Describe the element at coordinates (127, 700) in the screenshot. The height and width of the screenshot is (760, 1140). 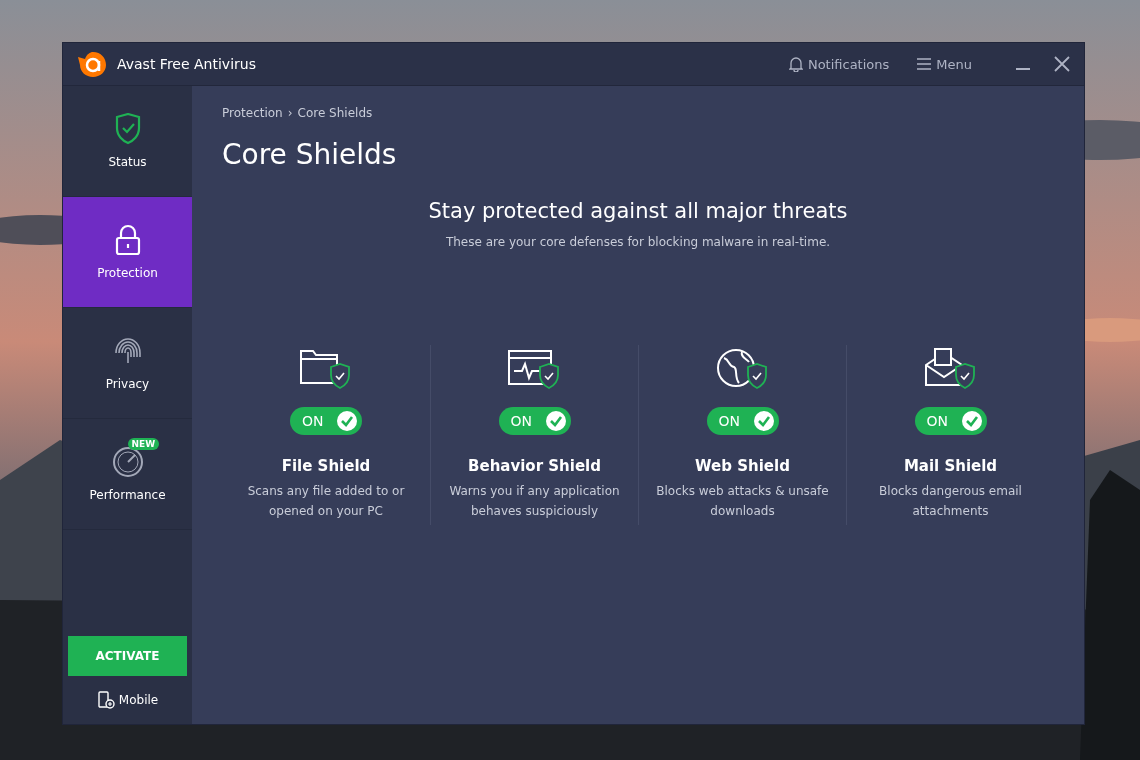
I see `mobile-link: Mobile` at that location.